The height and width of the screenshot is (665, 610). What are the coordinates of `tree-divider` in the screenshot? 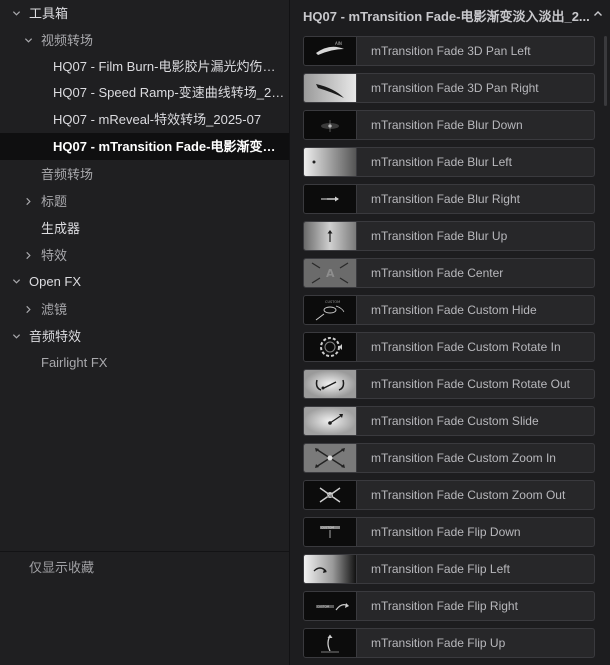 It's located at (144, 551).